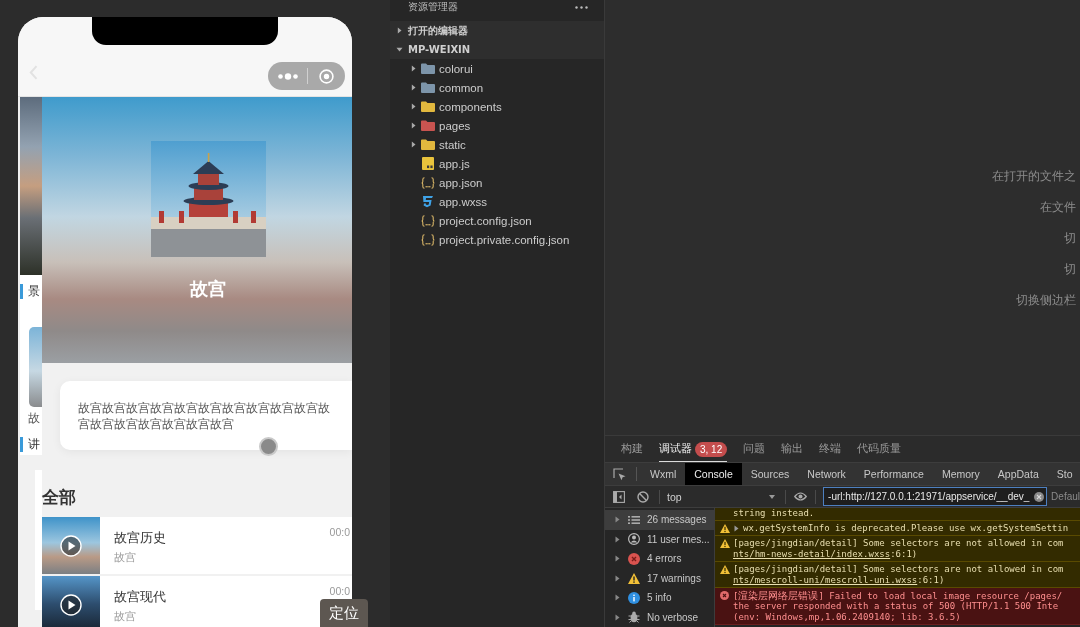 The width and height of the screenshot is (1080, 627). I want to click on locate-button: 定位, so click(344, 613).